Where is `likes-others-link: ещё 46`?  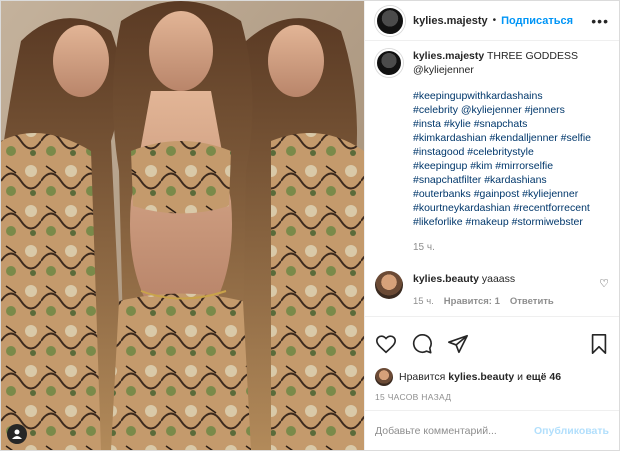
likes-others-link: ещё 46 is located at coordinates (543, 377).